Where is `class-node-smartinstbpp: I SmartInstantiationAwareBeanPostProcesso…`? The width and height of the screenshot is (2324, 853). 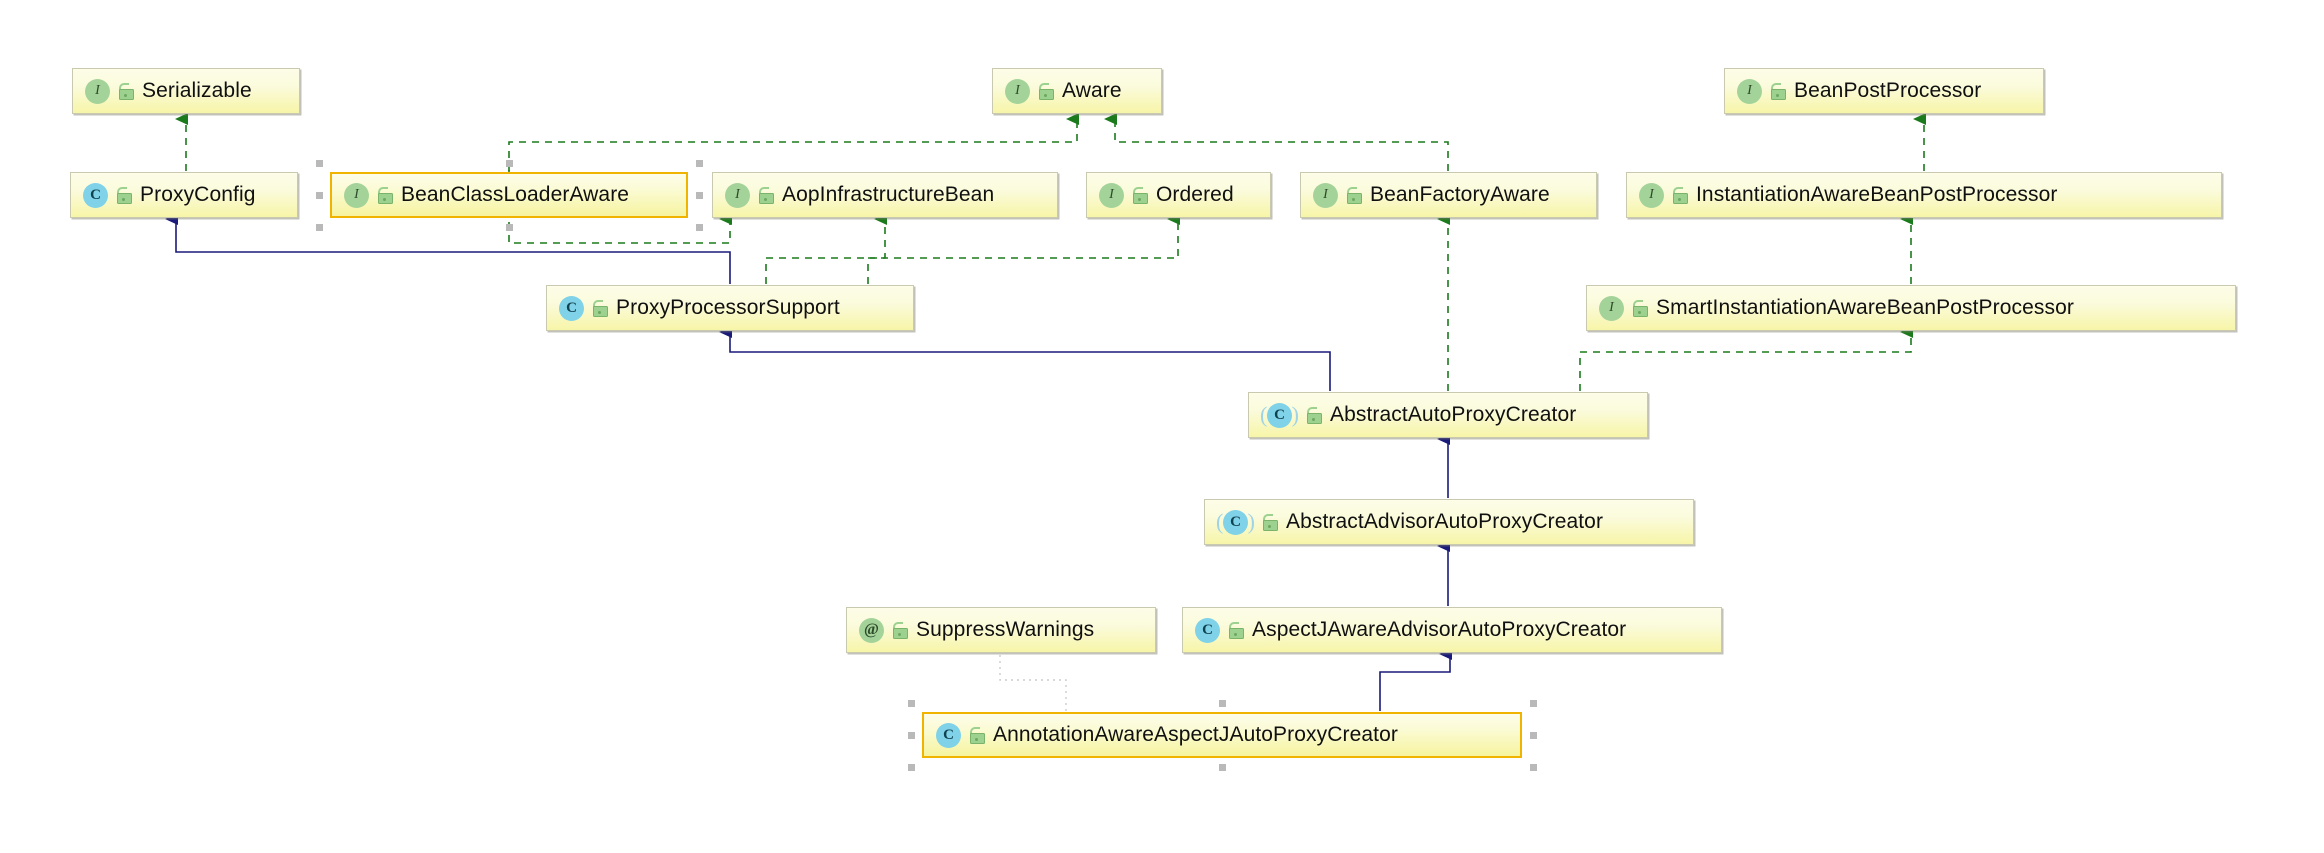
class-node-smartinstbpp: I SmartInstantiationAwareBeanPostProcesso… is located at coordinates (1911, 308).